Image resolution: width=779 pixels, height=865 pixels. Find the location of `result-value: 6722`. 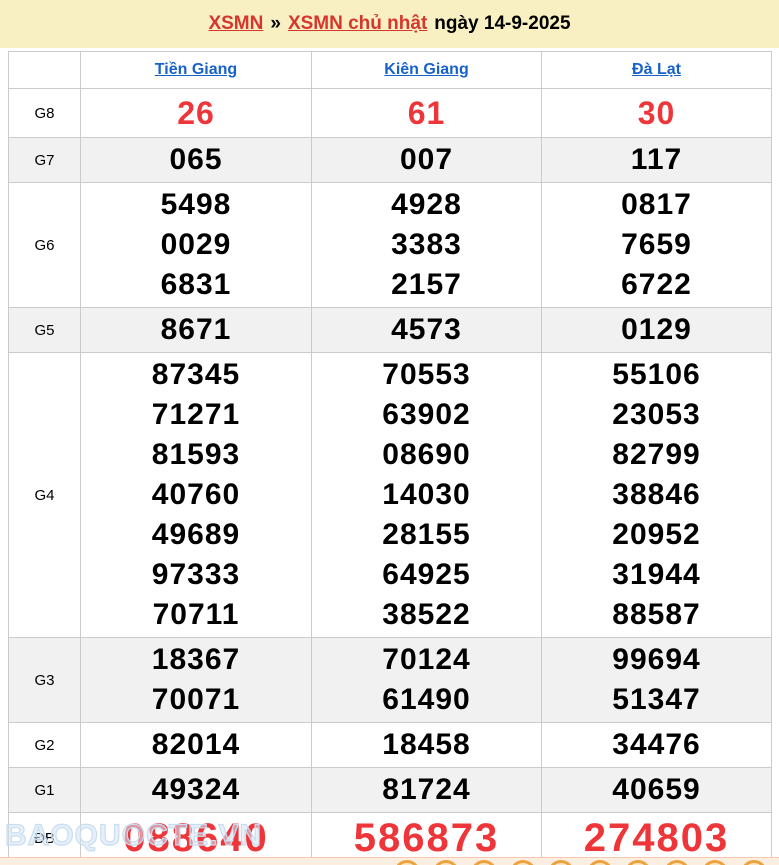

result-value: 6722 is located at coordinates (656, 284).